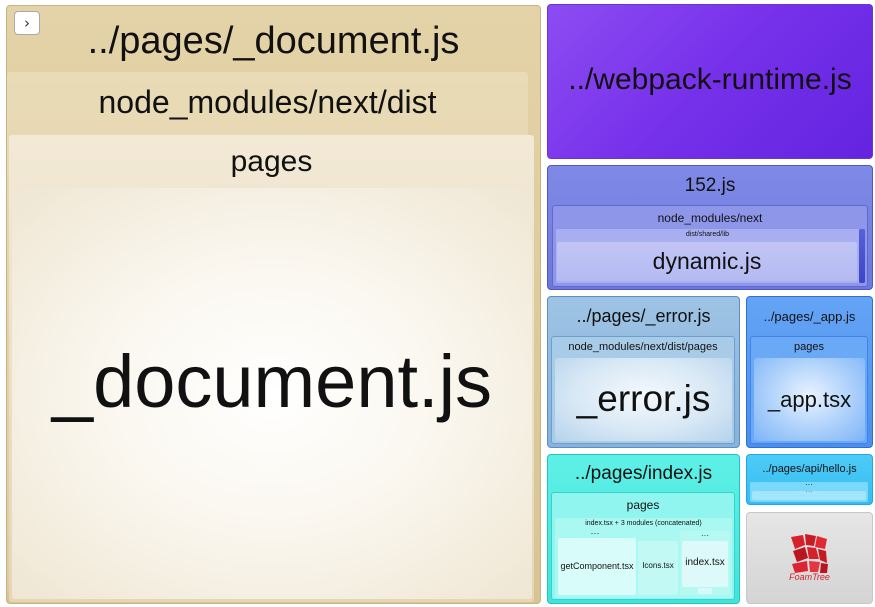 The width and height of the screenshot is (875, 607). What do you see at coordinates (643, 316) in the screenshot?
I see `error-chunk-title: ../pages/_error.js` at bounding box center [643, 316].